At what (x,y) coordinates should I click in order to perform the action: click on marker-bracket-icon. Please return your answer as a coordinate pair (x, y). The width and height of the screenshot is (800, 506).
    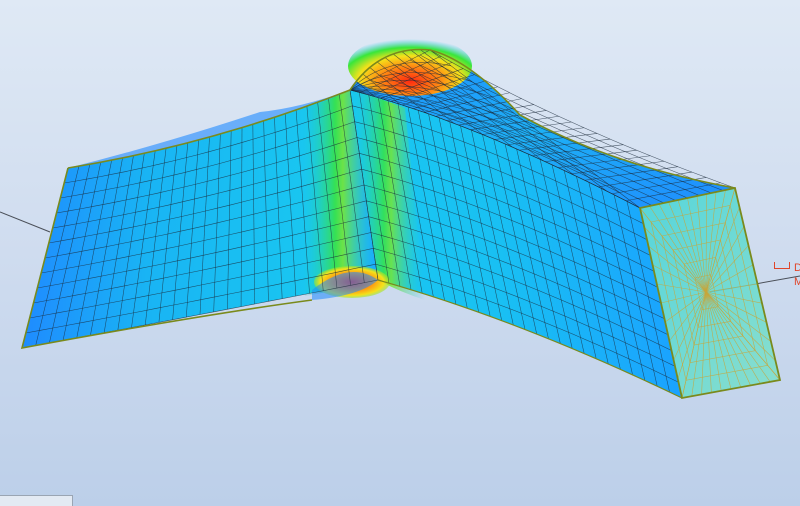
    Looking at the image, I should click on (782, 265).